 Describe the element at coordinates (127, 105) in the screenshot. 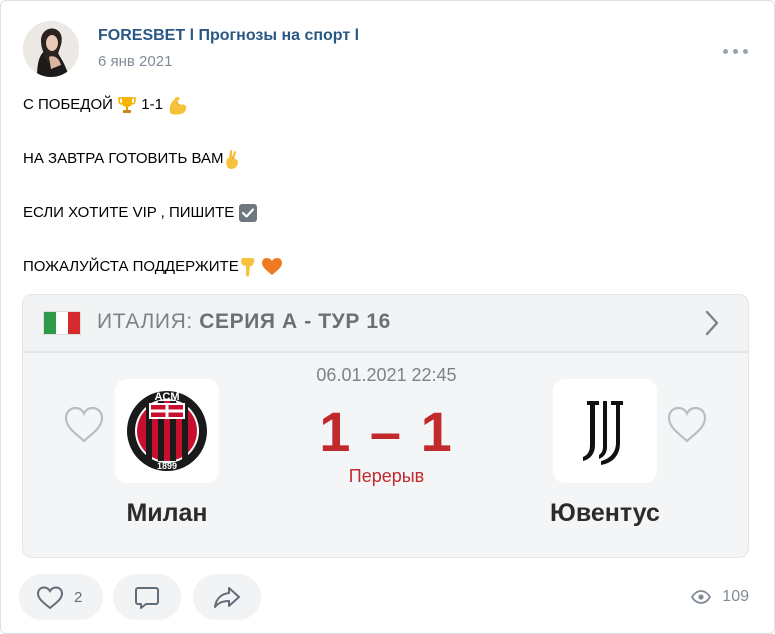

I see `trophy-emoji` at that location.